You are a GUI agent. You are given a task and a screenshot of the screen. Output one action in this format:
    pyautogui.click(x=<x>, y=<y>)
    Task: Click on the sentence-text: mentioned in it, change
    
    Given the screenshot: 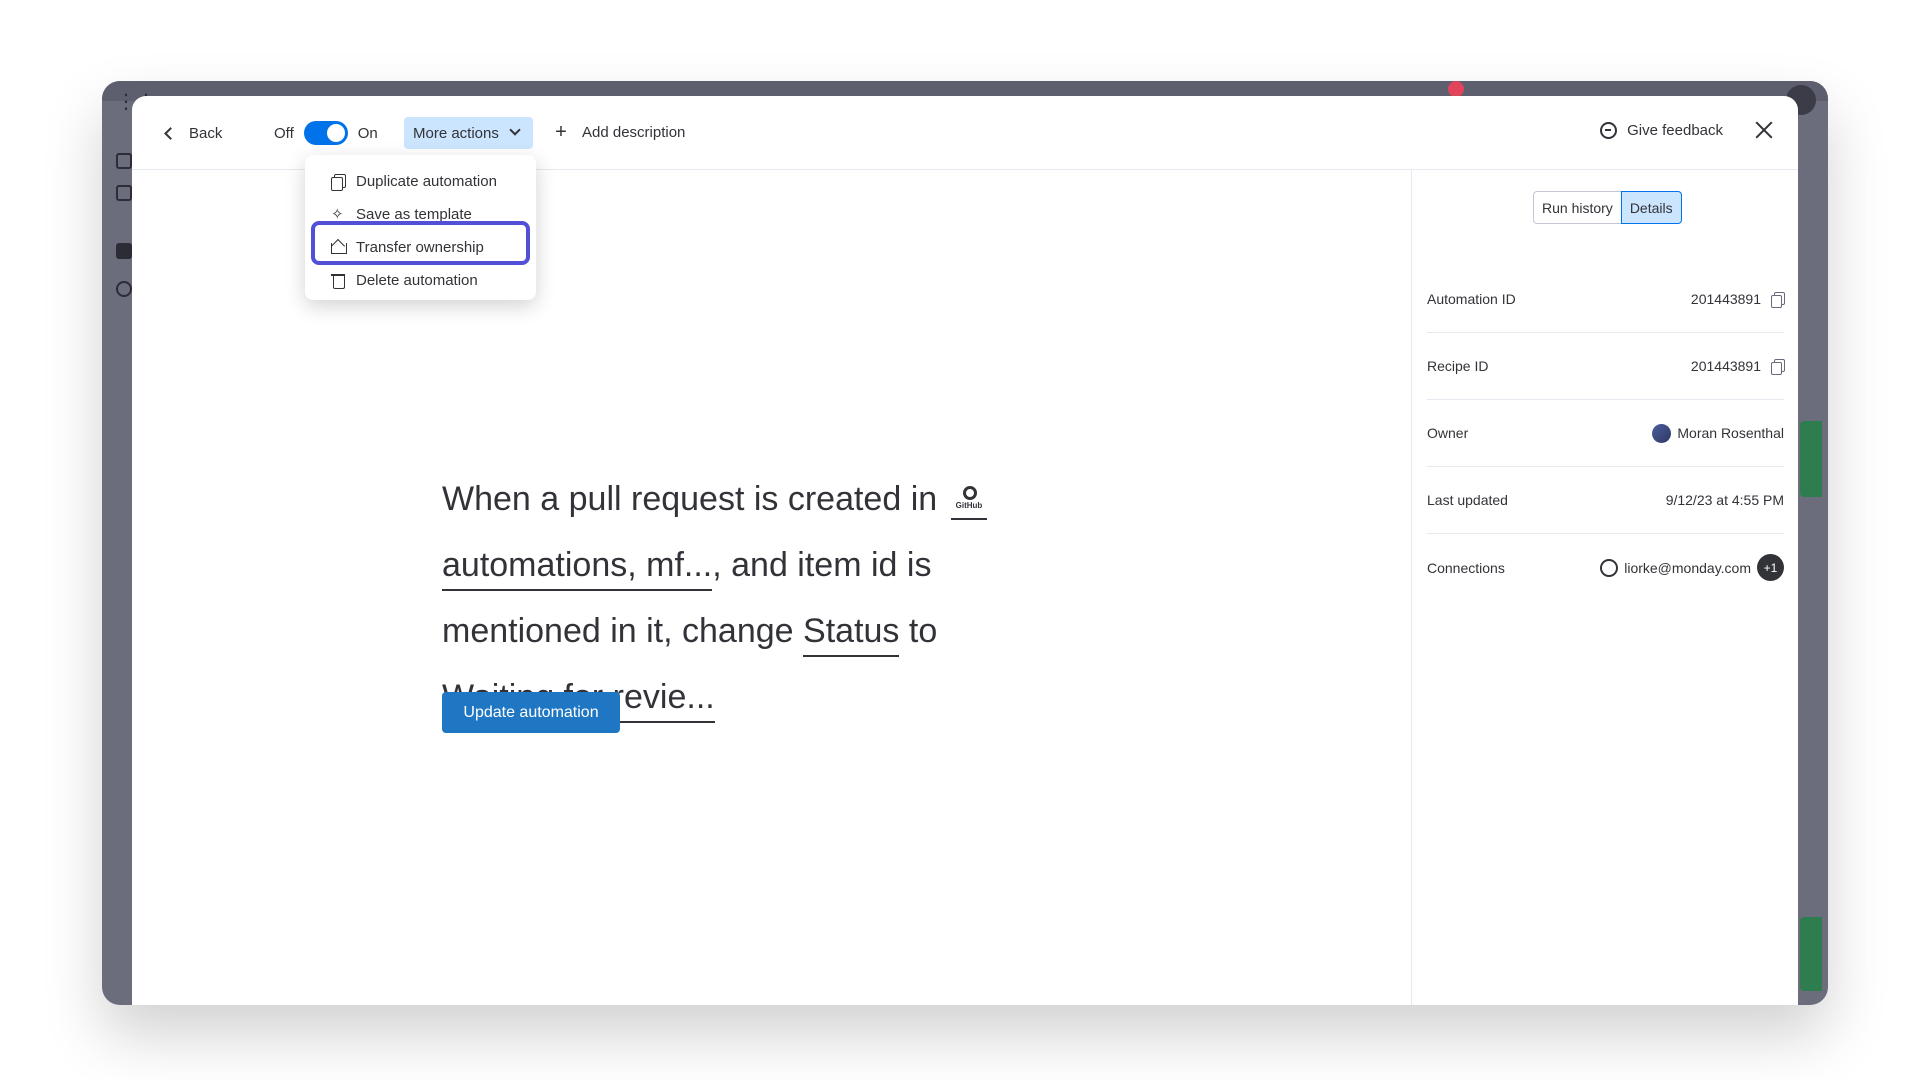 What is the action you would take?
    pyautogui.click(x=618, y=631)
    